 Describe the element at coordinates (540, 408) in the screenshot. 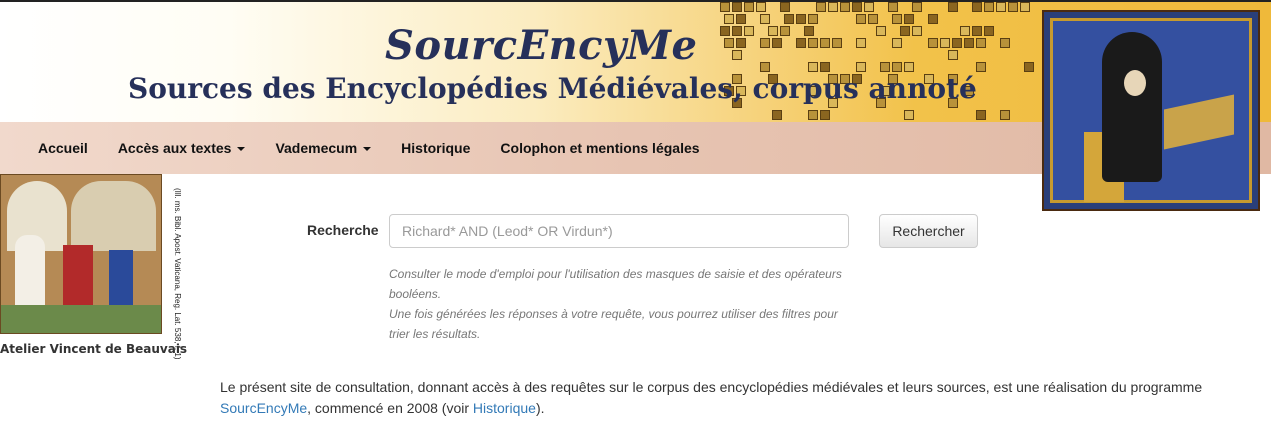

I see `intro-text: ).` at that location.